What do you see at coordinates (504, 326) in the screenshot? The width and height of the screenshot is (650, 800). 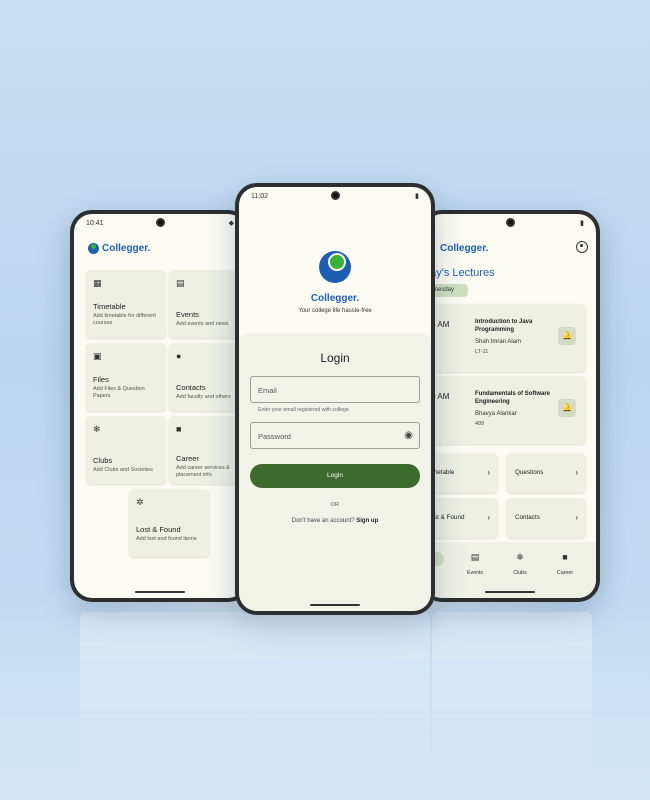 I see `lecture-name: Introduction to Java Programming` at bounding box center [504, 326].